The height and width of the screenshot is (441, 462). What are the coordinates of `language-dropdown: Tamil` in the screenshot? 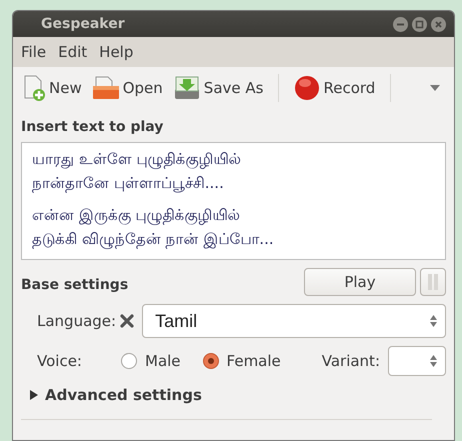 It's located at (294, 321).